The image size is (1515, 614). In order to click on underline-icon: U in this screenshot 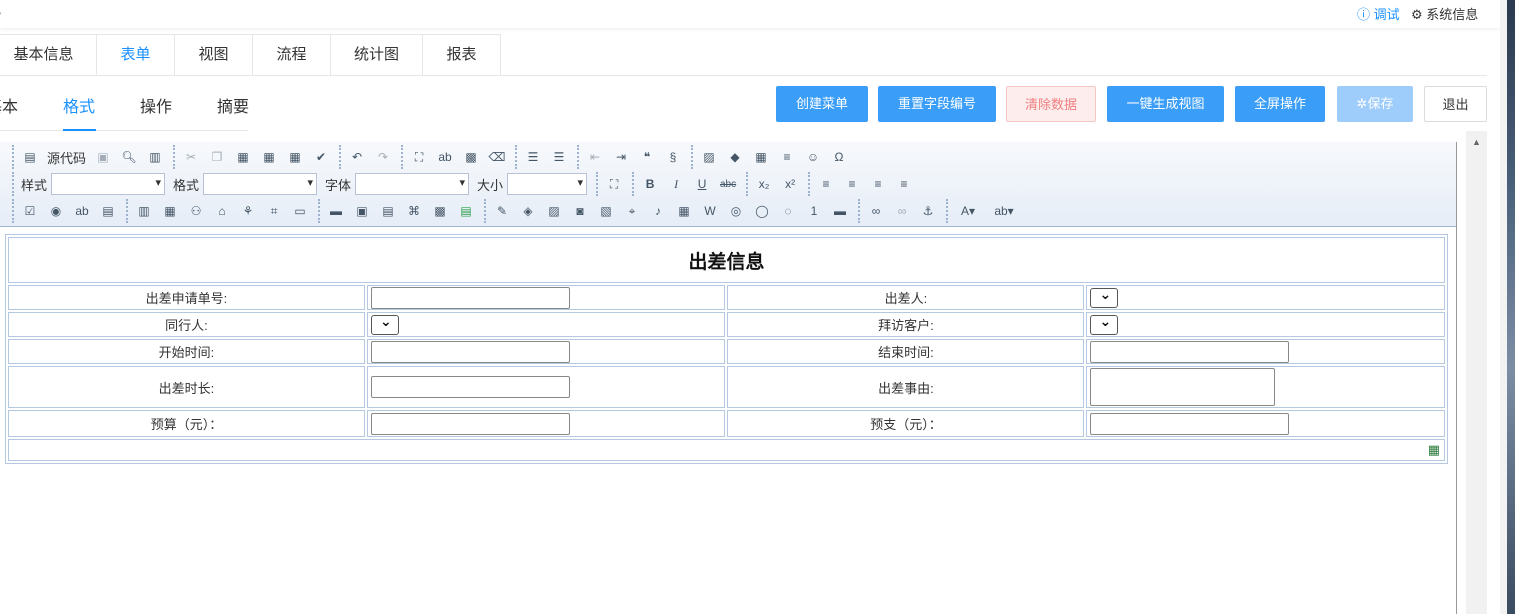, I will do `click(702, 184)`.